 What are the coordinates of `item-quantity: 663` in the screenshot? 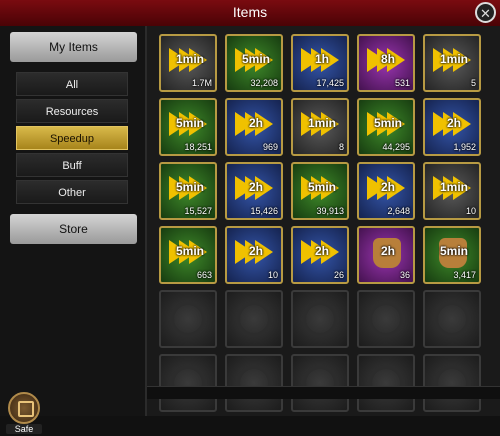 It's located at (204, 275).